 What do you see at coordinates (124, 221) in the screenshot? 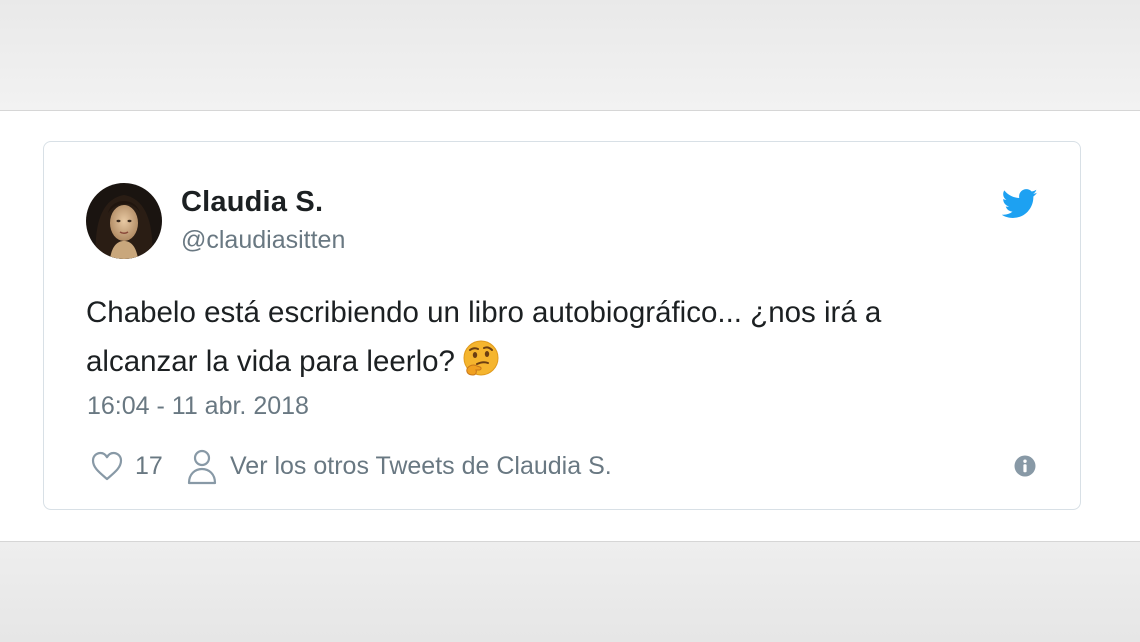
I see `avatar` at bounding box center [124, 221].